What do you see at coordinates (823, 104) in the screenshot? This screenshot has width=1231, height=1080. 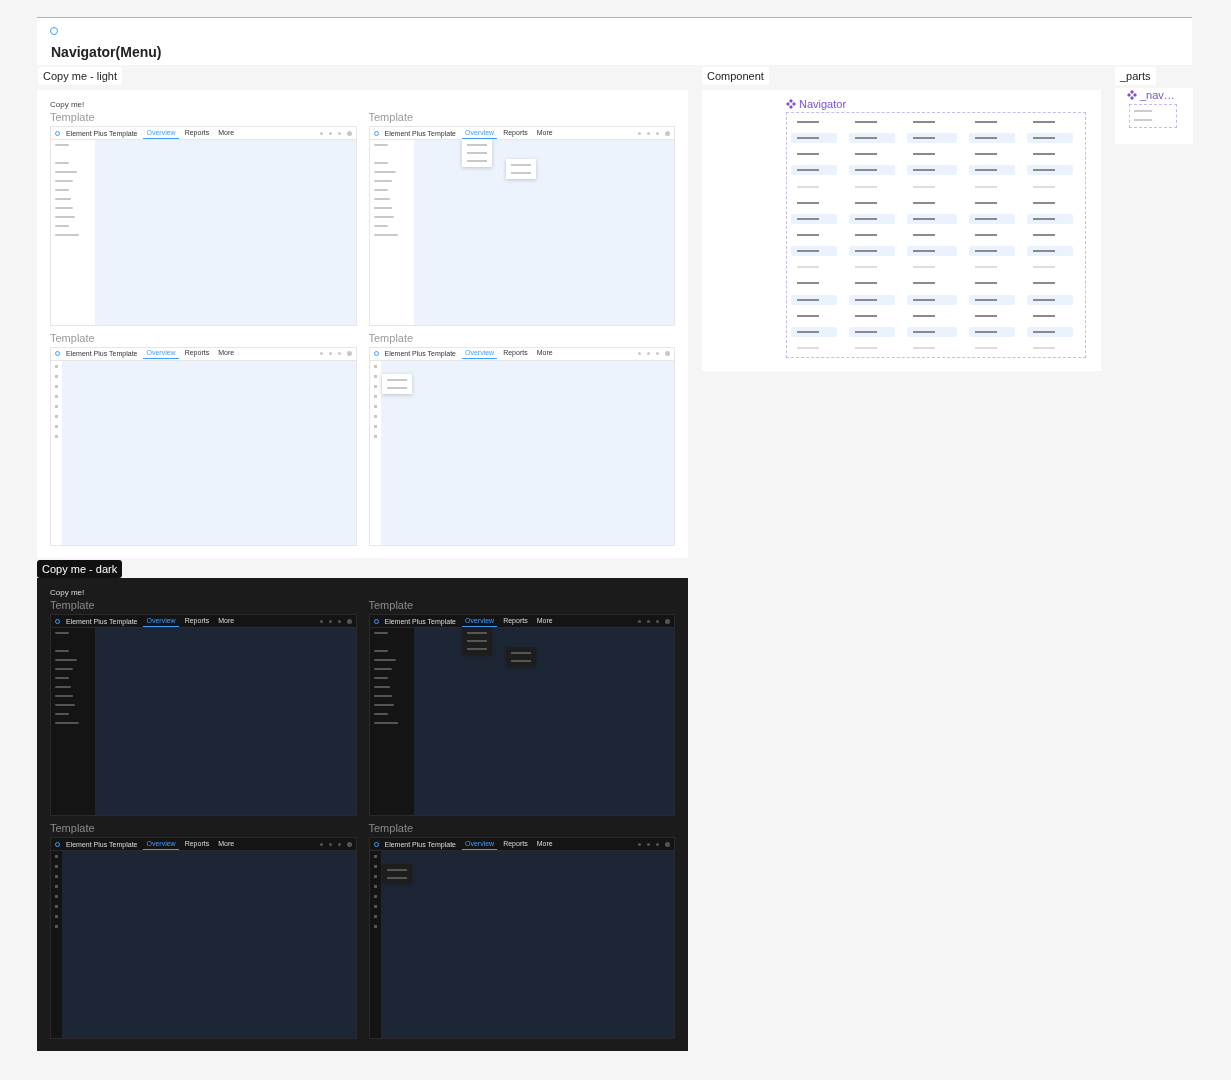 I see `component-title: Navigator` at bounding box center [823, 104].